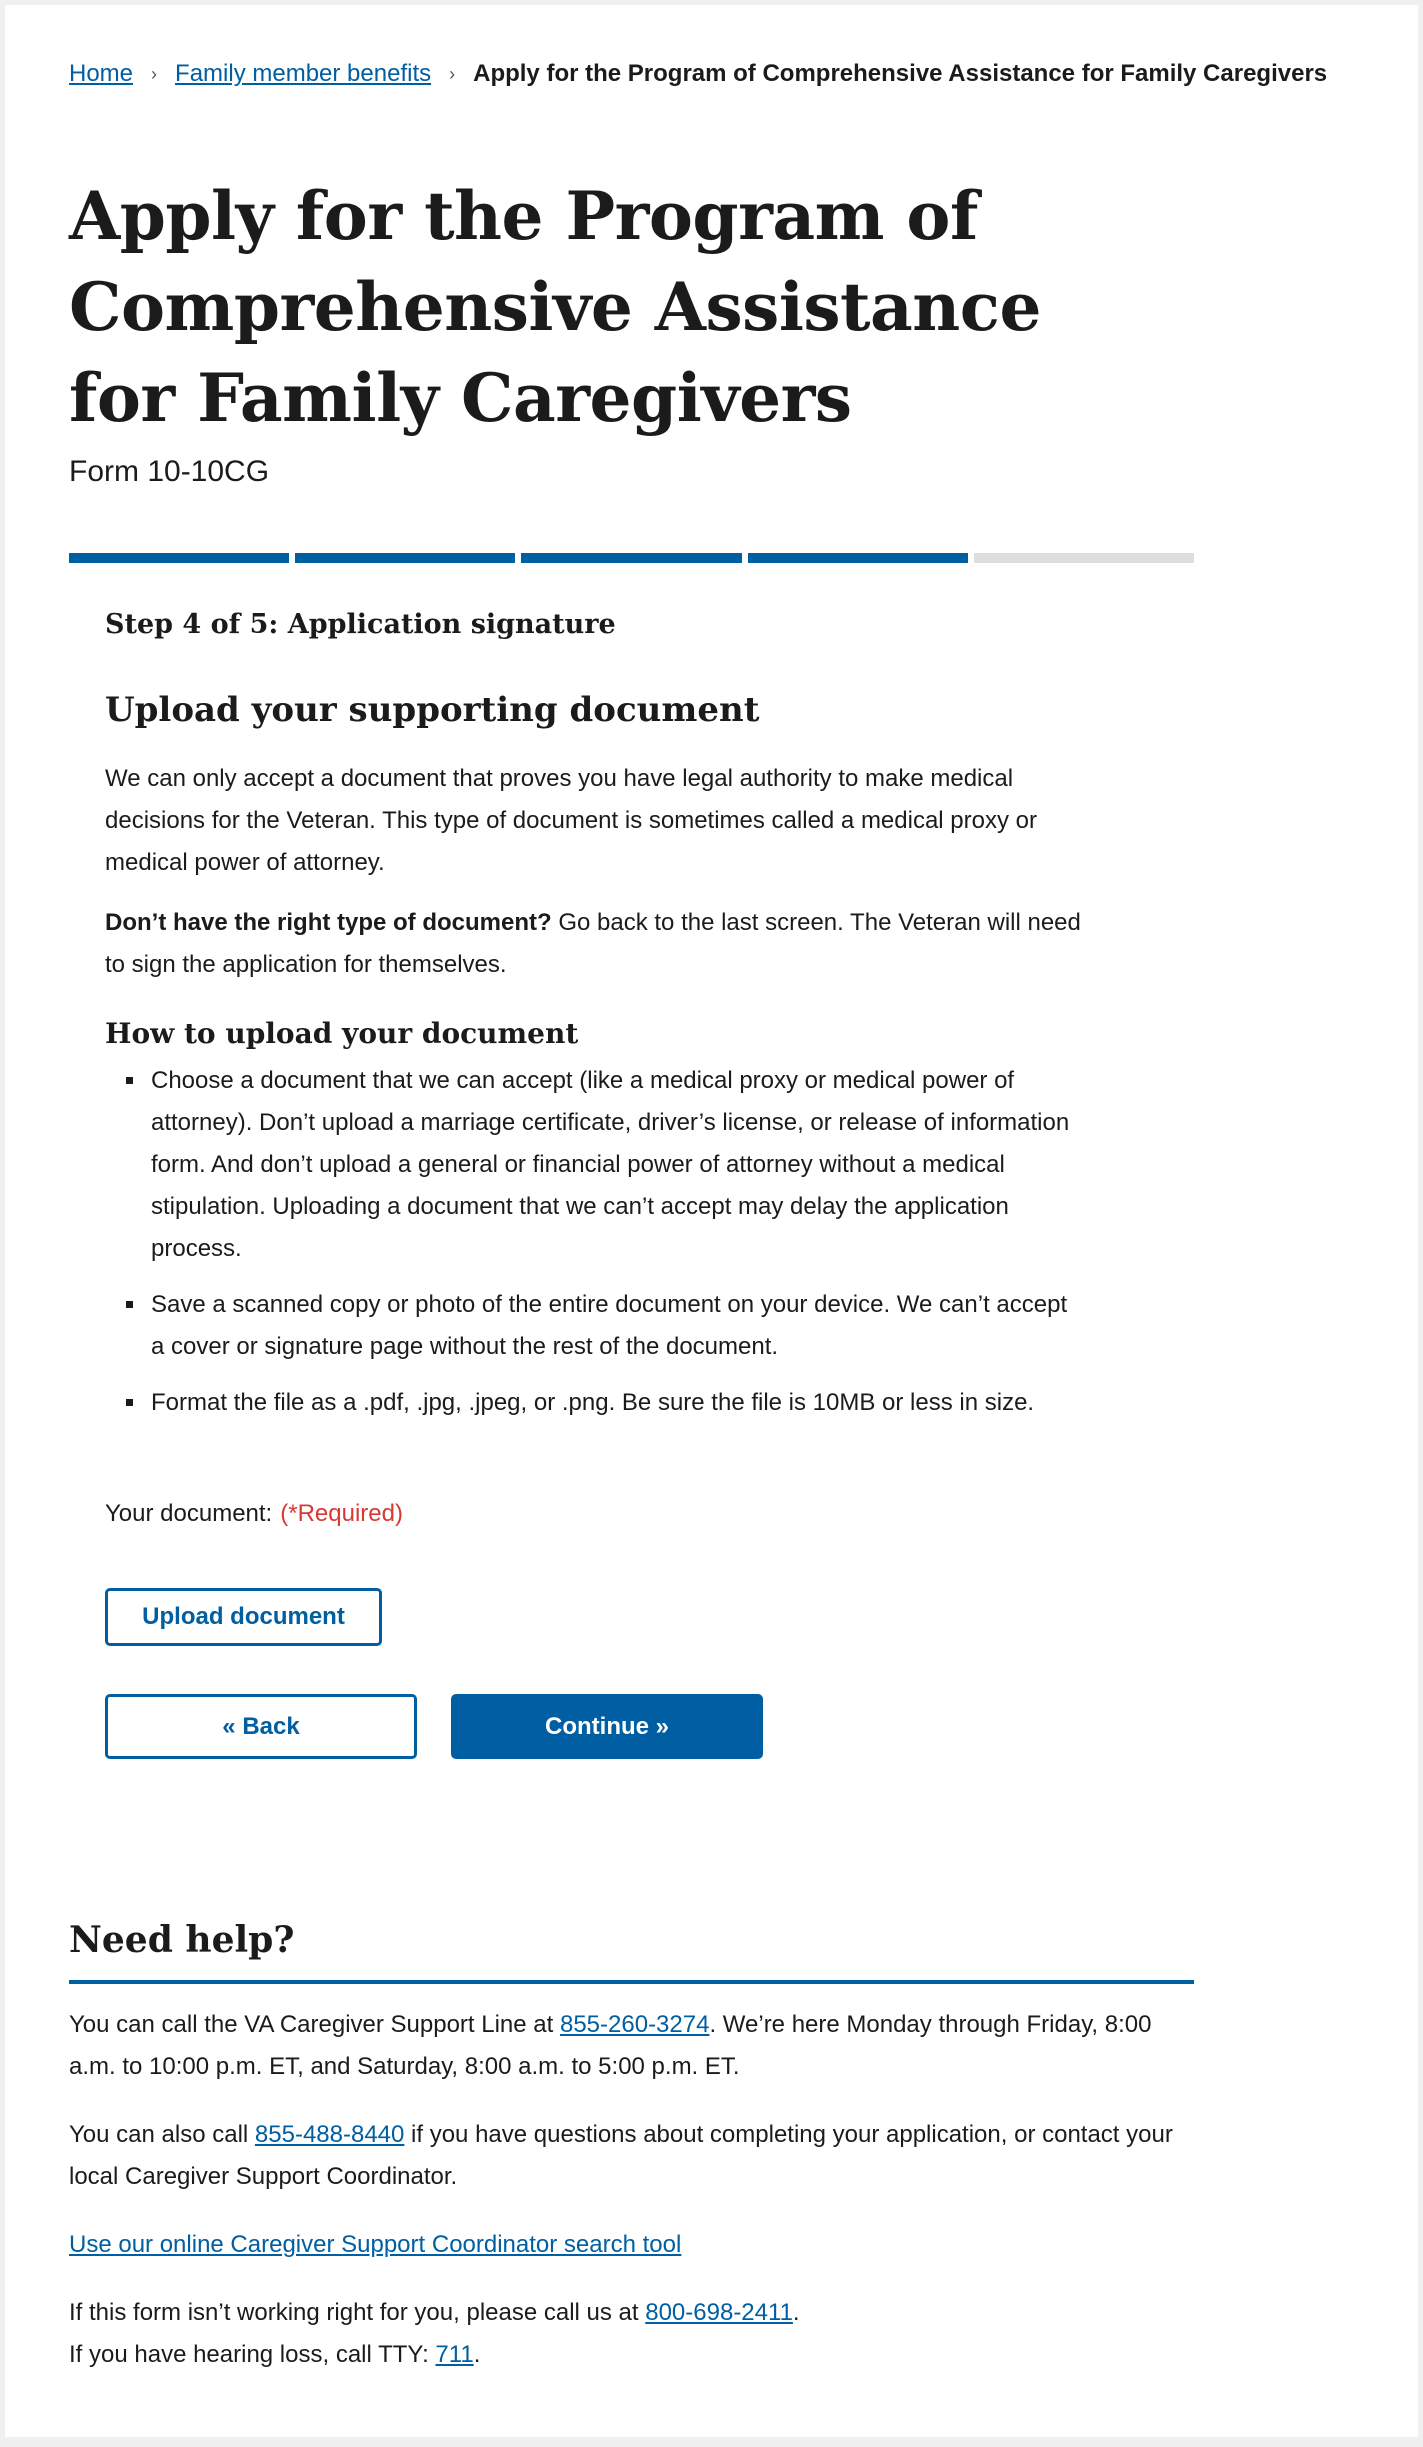 Image resolution: width=1423 pixels, height=2447 pixels. What do you see at coordinates (341, 1513) in the screenshot?
I see `required-indicator: (*Required)` at bounding box center [341, 1513].